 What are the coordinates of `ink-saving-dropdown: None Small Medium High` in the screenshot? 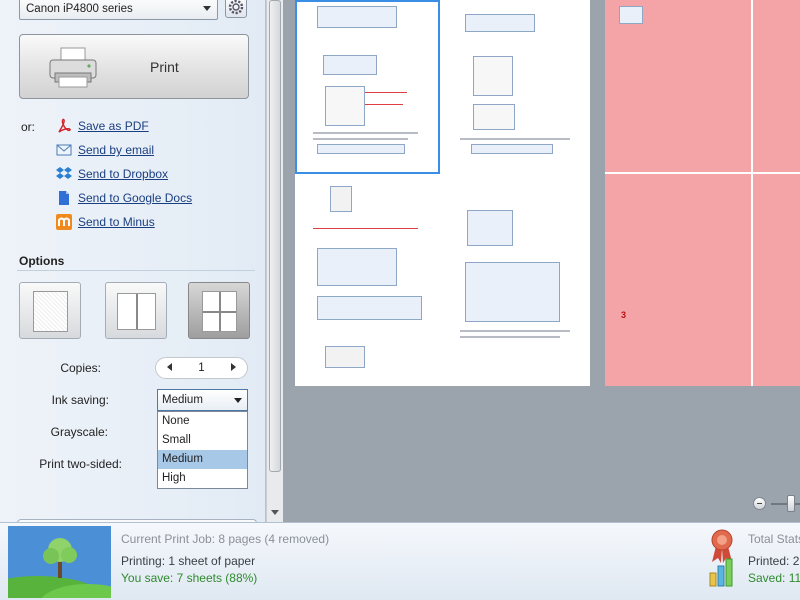 It's located at (202, 450).